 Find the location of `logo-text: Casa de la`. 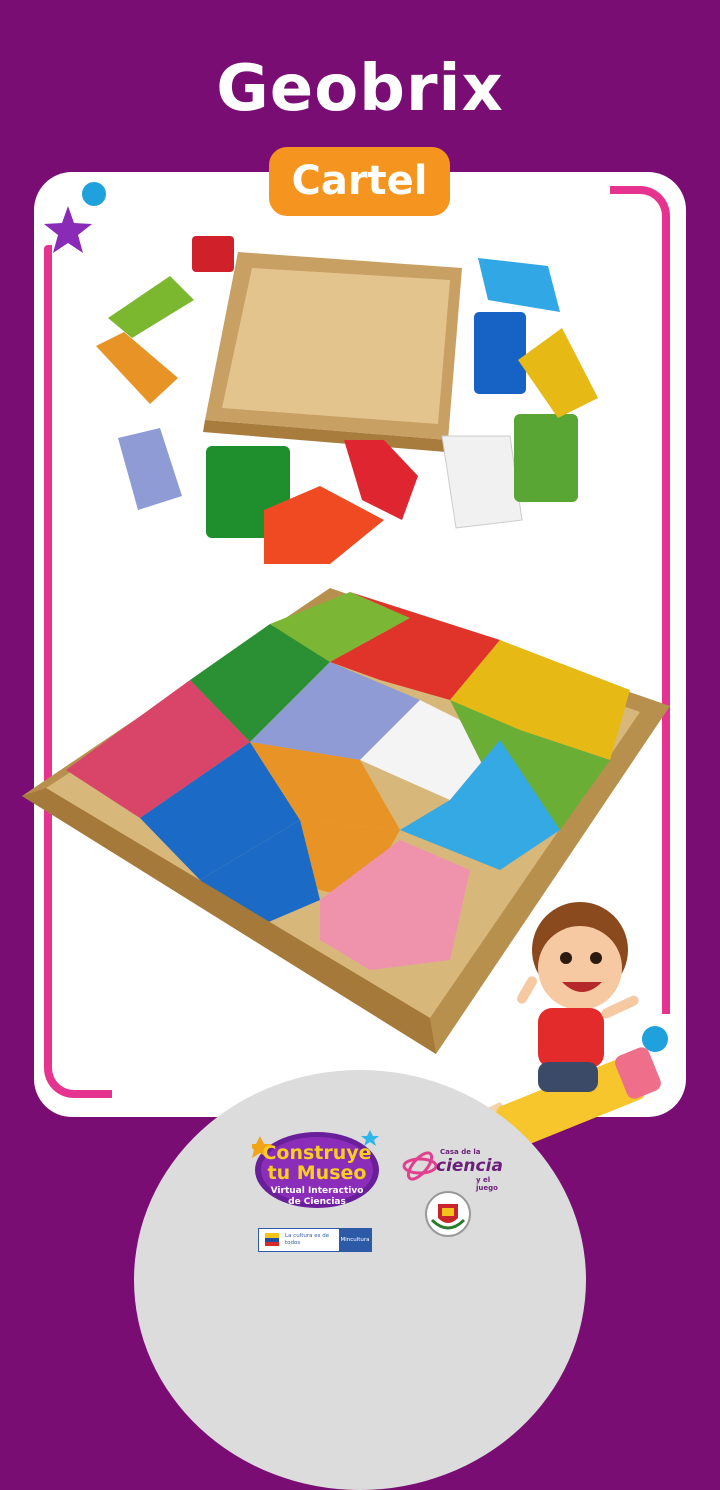

logo-text: Casa de la is located at coordinates (460, 1152).